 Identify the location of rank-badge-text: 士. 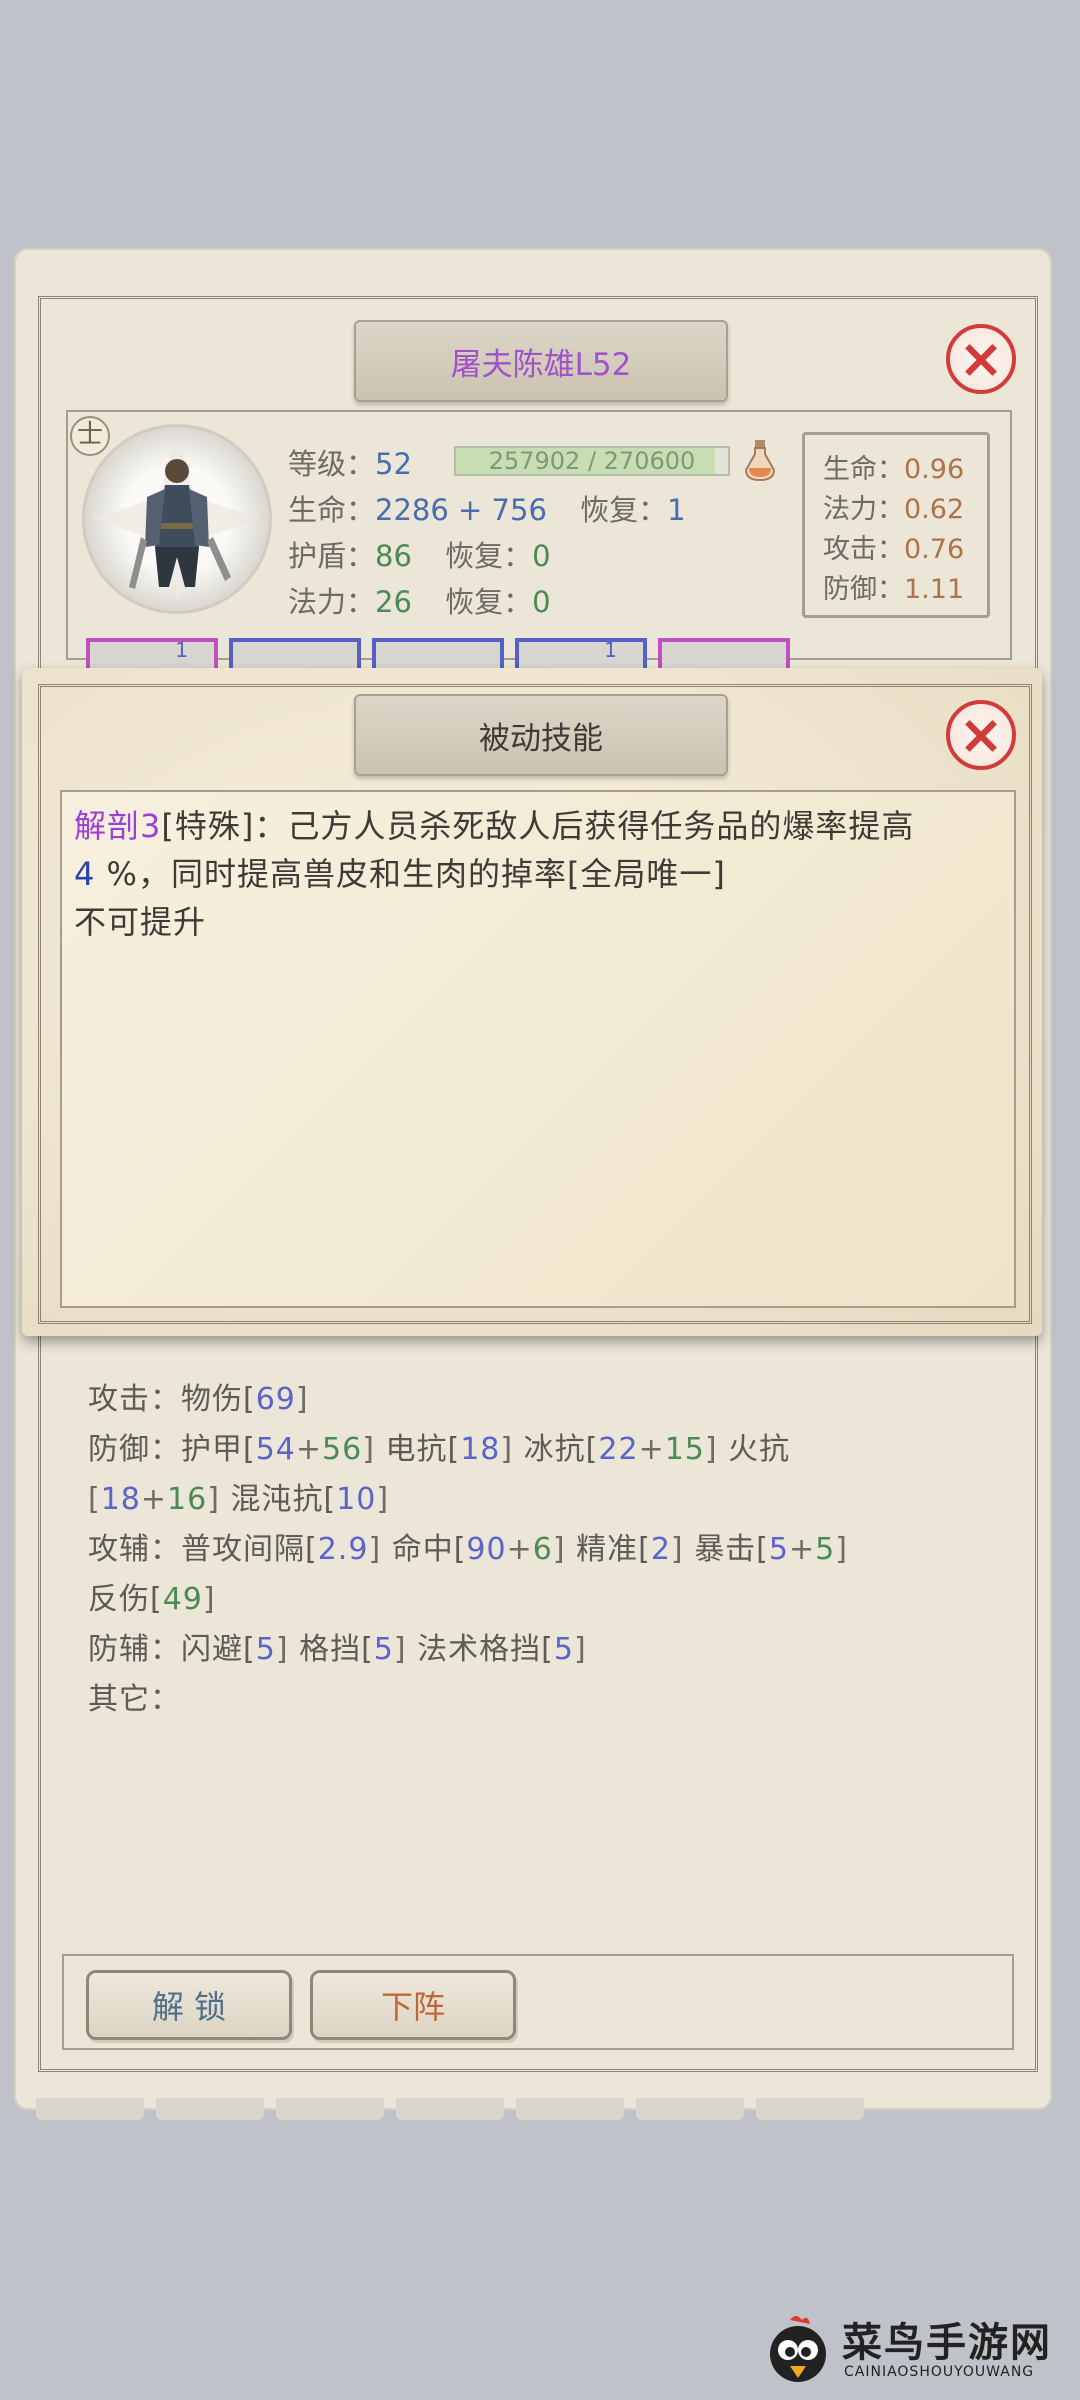
(89, 435).